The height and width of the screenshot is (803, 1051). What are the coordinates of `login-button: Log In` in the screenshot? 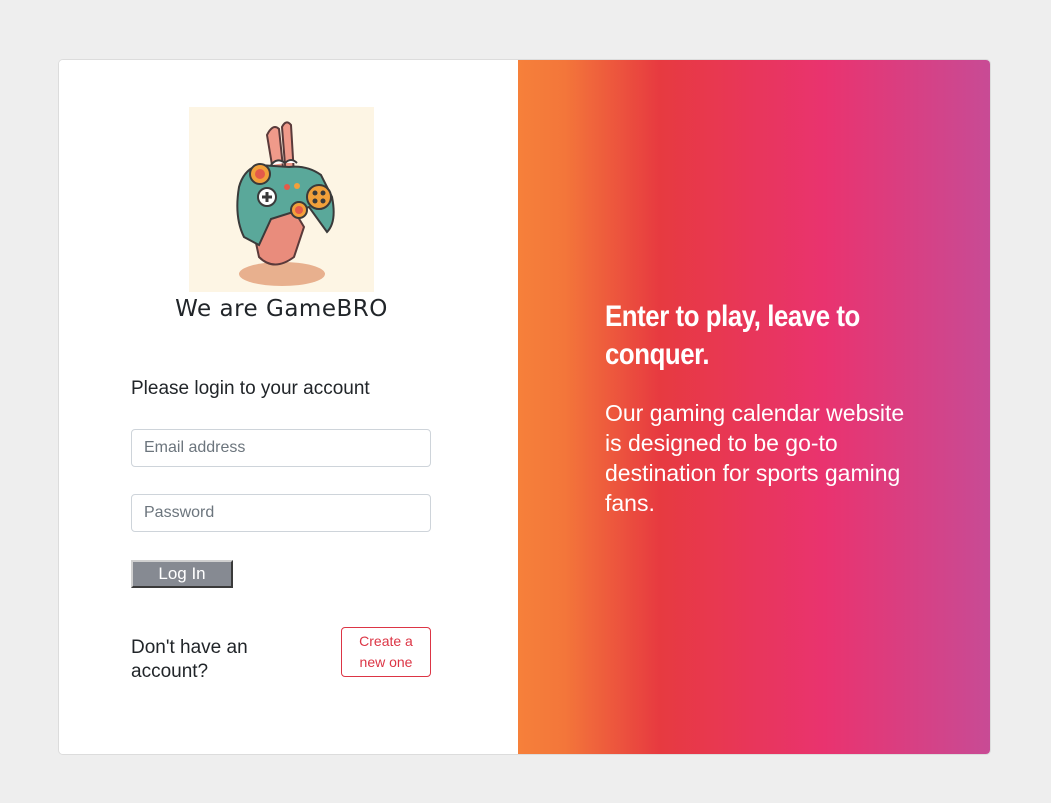 It's located at (182, 574).